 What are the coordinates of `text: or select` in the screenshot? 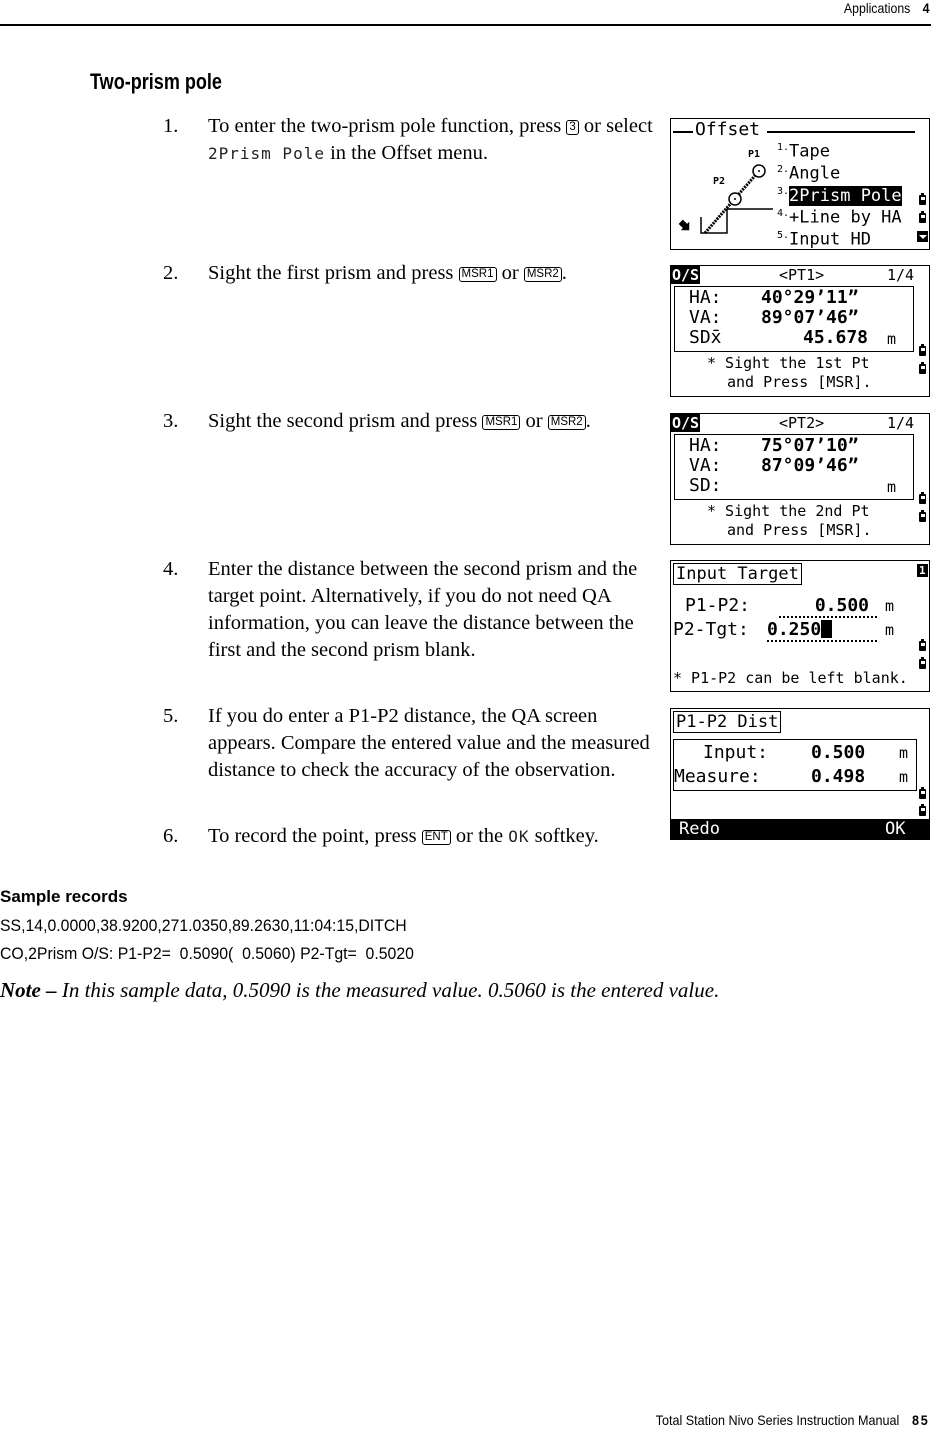 It's located at (615, 126).